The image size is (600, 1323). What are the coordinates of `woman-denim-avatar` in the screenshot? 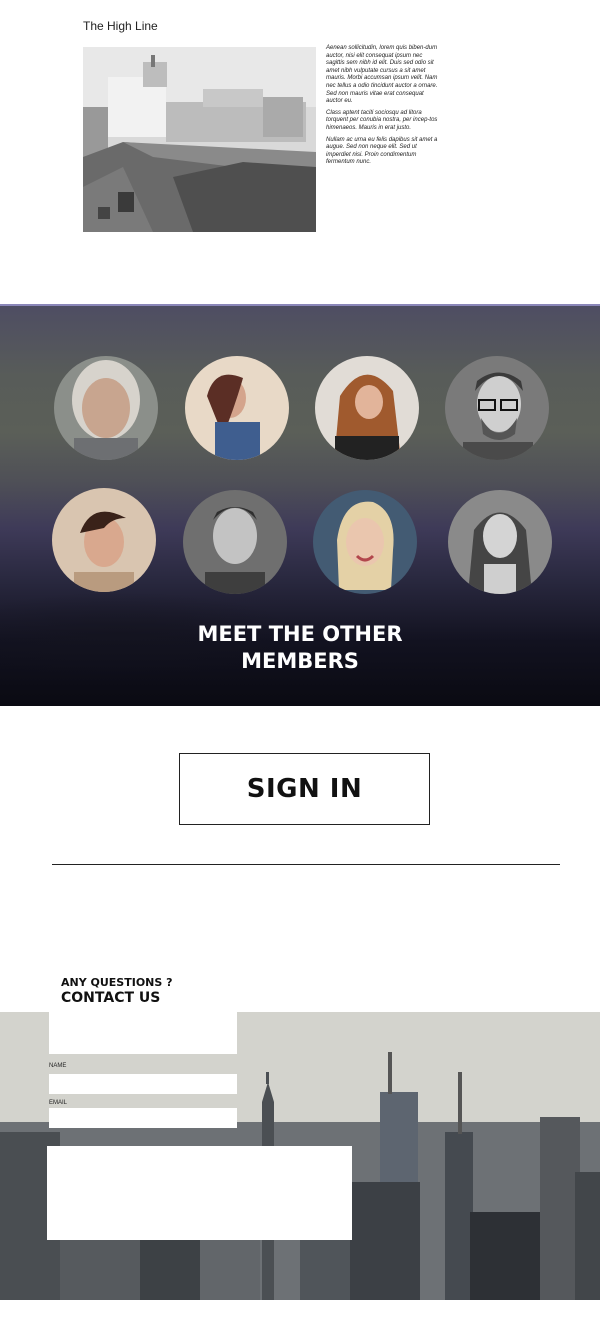 It's located at (237, 408).